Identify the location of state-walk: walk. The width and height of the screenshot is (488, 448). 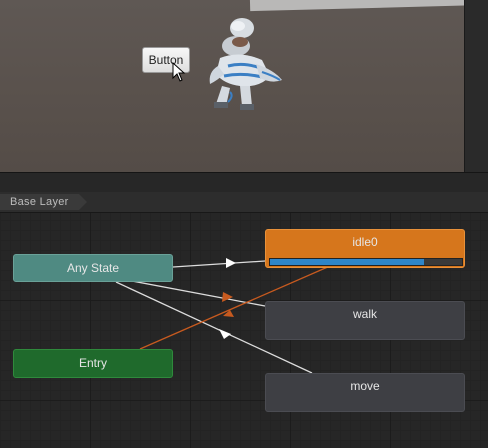
(365, 320).